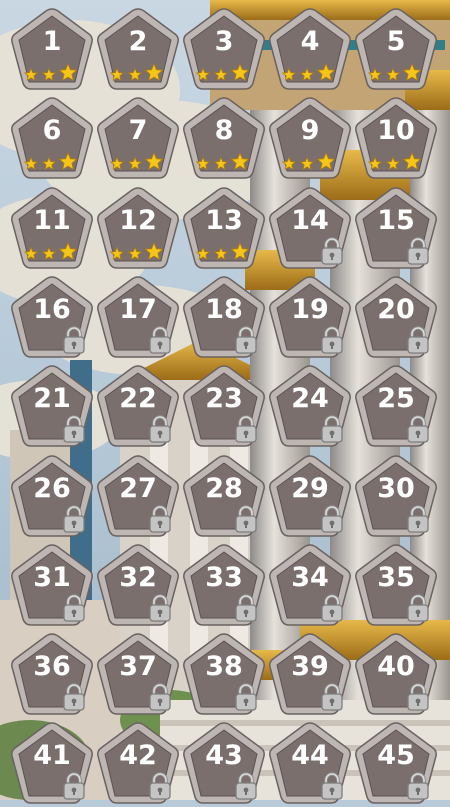 The height and width of the screenshot is (807, 450). I want to click on level-number: 27, so click(138, 488).